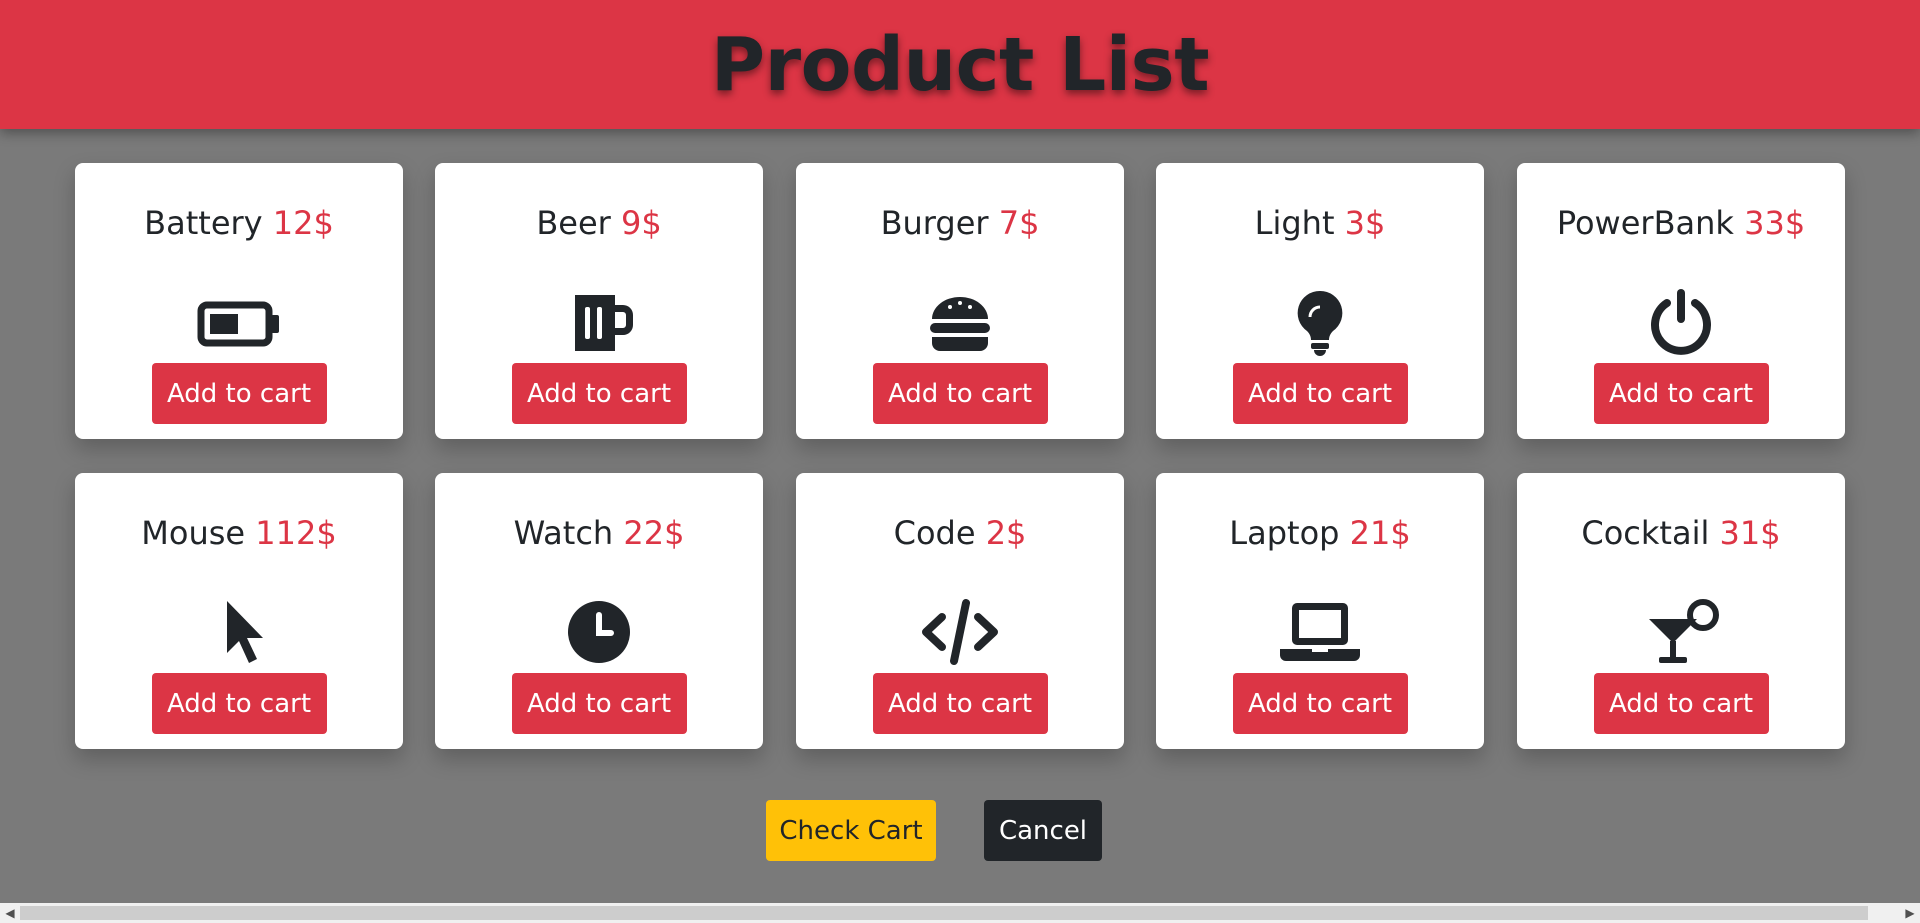 This screenshot has width=1920, height=923. Describe the element at coordinates (296, 533) in the screenshot. I see `product-price: 112$` at that location.